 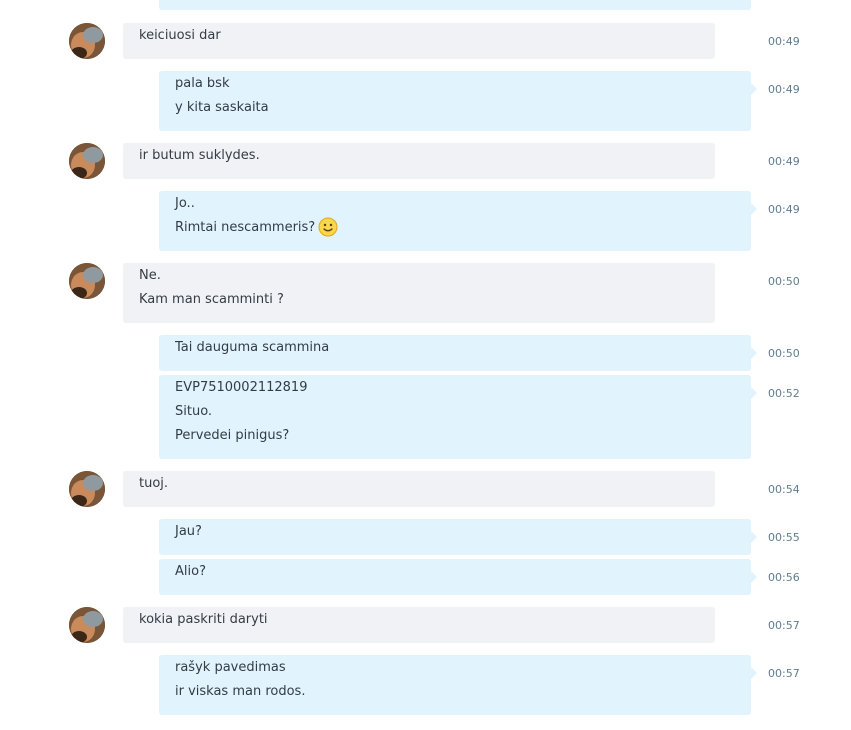 What do you see at coordinates (232, 435) in the screenshot?
I see `message-text: Pervedei pinigus?` at bounding box center [232, 435].